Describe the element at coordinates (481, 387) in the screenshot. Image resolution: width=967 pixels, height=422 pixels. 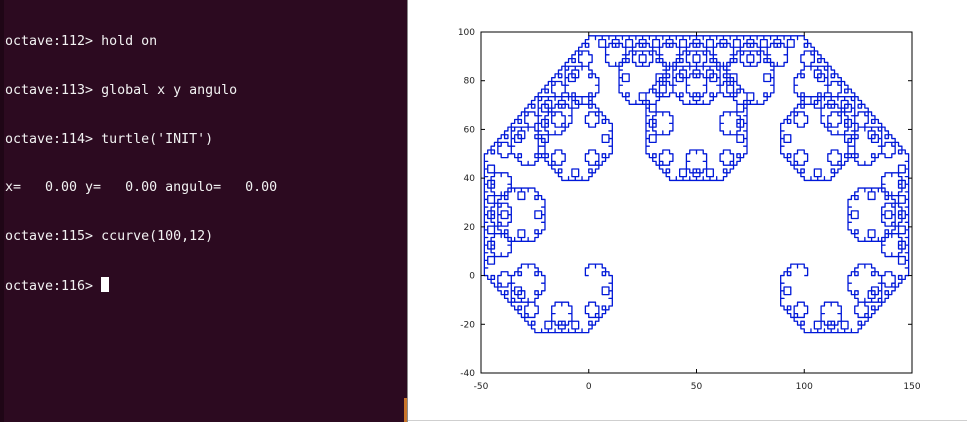
I see `x-tick-label: -50` at that location.